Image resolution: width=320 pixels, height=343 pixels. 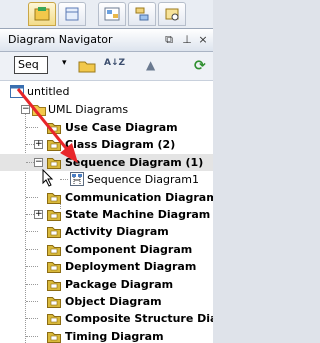 I want to click on tree-item-label: Deployment Diagram, so click(x=131, y=267).